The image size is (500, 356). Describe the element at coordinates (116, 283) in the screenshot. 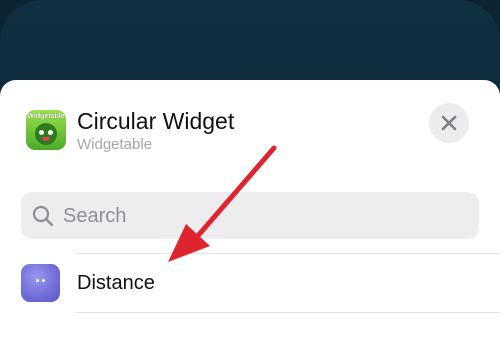

I see `widget-list-item-label: Distance` at that location.